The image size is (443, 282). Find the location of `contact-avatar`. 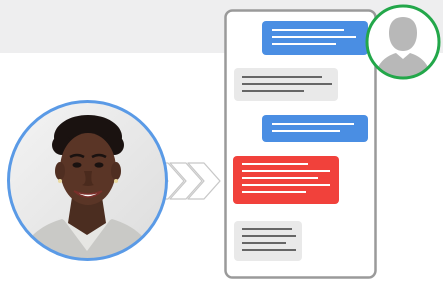

contact-avatar is located at coordinates (403, 42).